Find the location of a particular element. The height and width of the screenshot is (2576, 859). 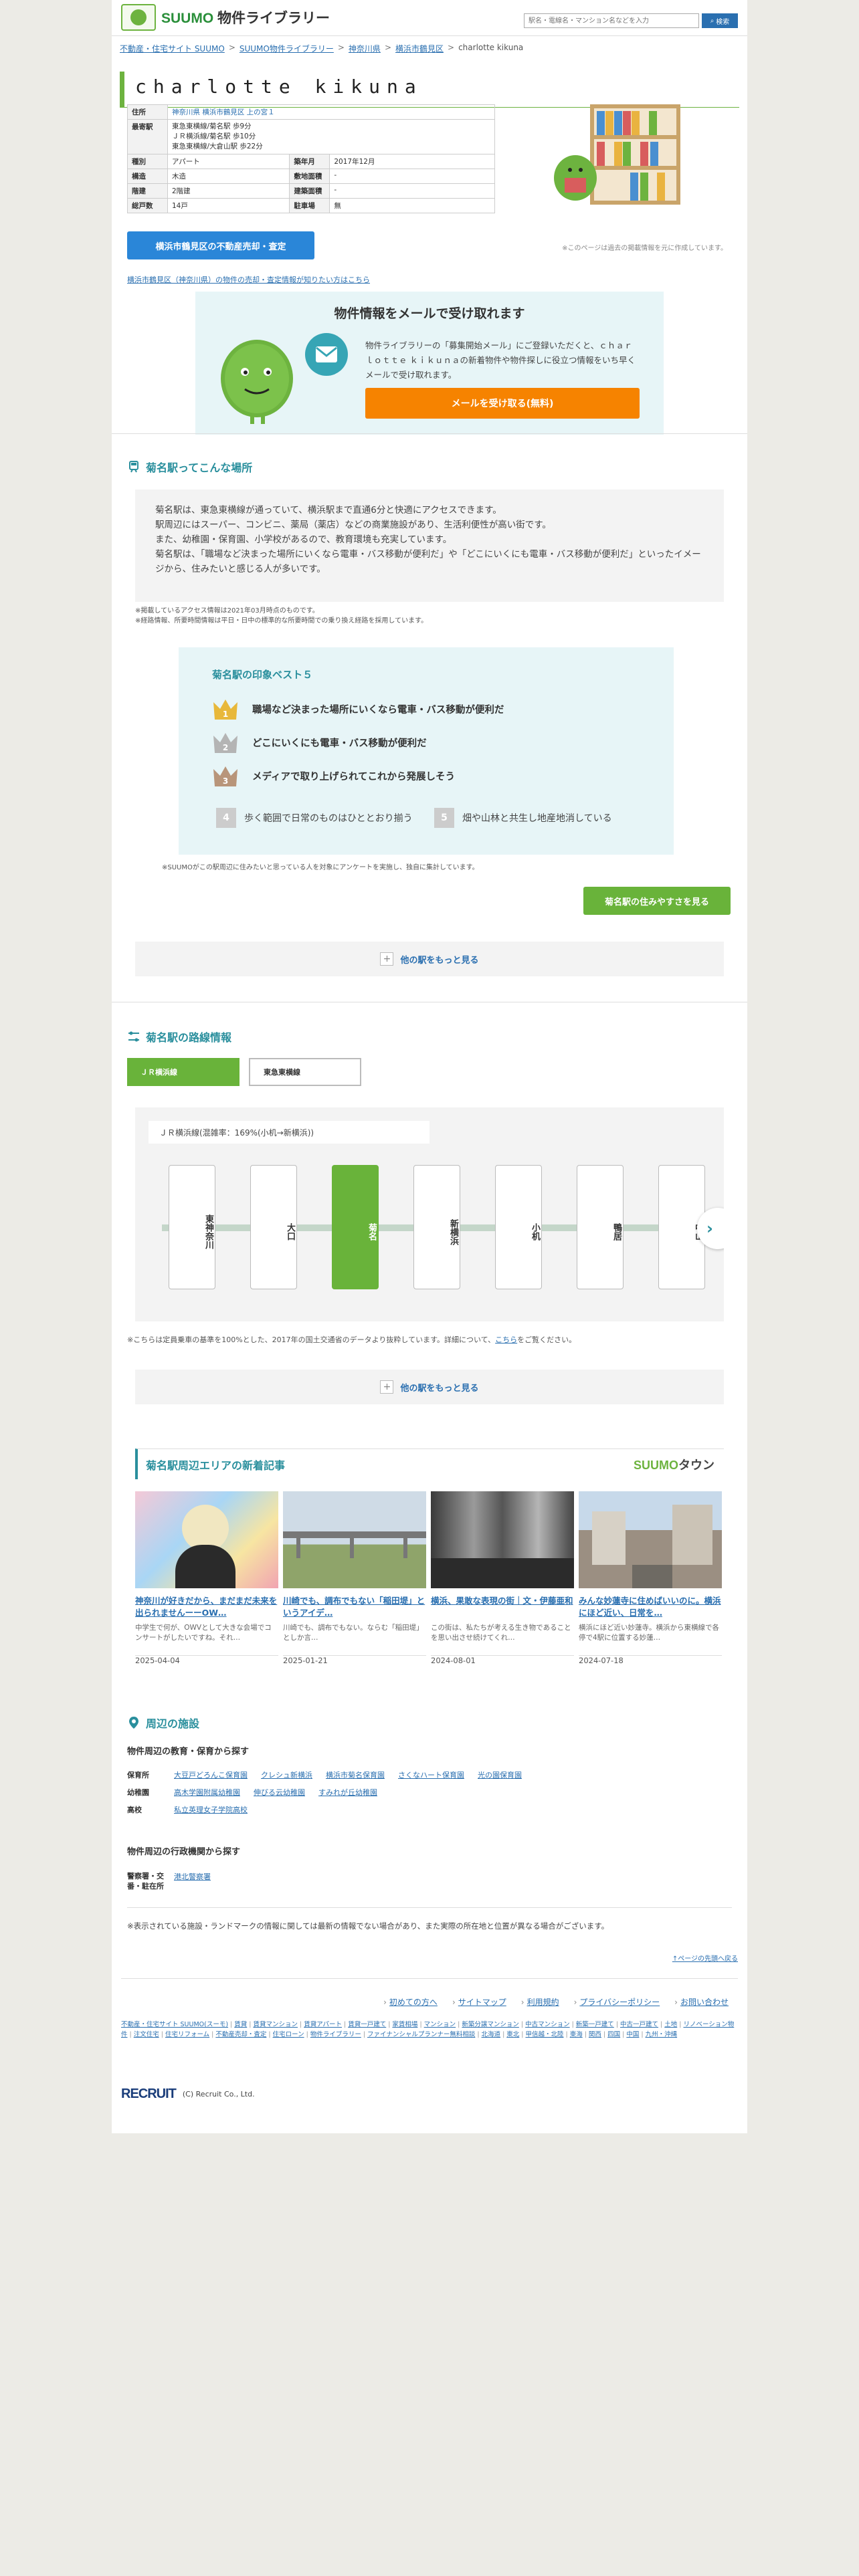

site-link: 土地 is located at coordinates (671, 2024).